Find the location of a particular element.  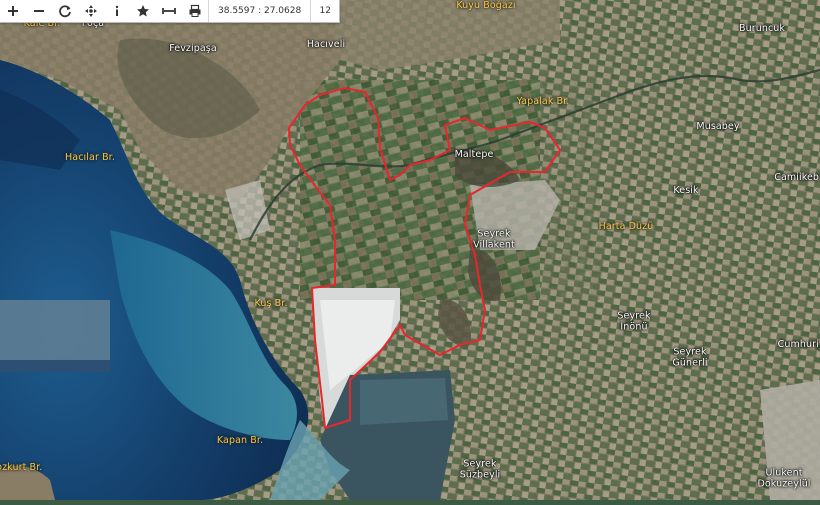

zoom-level-display: 12 is located at coordinates (325, 11).